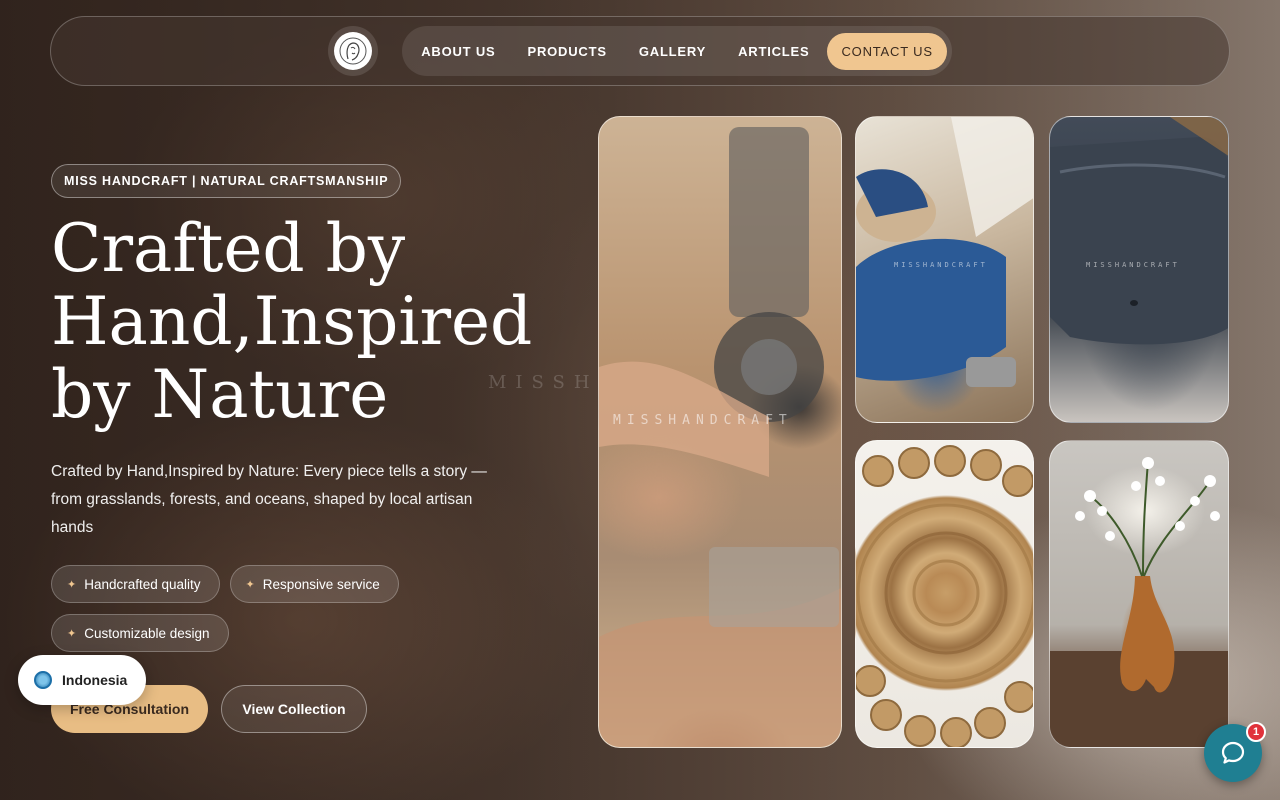 This screenshot has height=800, width=1280. I want to click on chat-notification-badge: 1, so click(1256, 732).